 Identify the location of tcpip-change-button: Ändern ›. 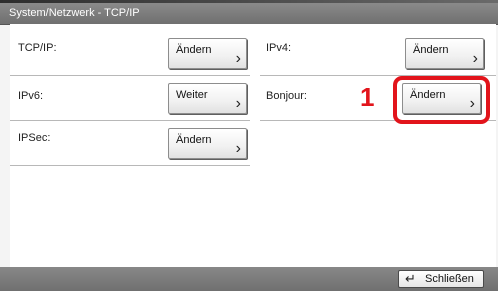
(207, 53).